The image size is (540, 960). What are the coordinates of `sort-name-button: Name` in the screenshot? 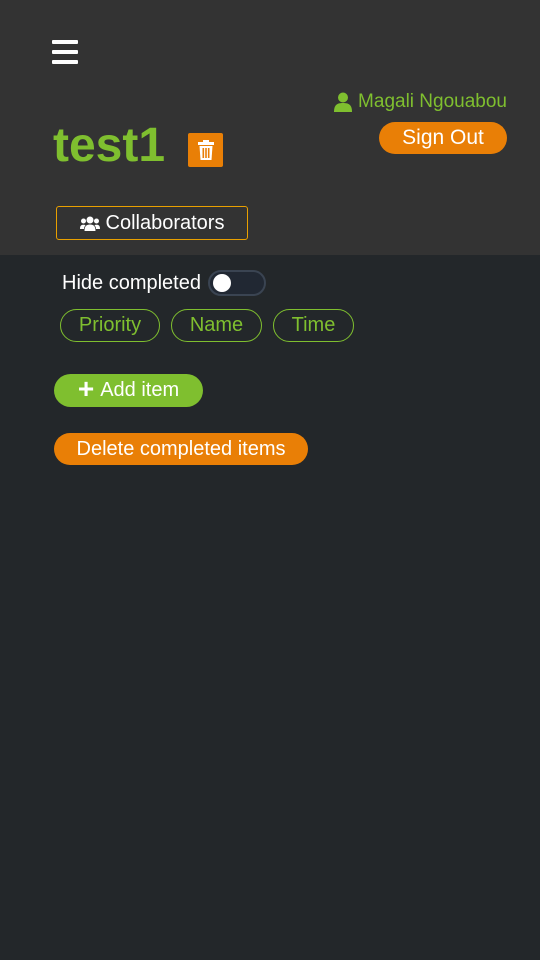 It's located at (216, 325).